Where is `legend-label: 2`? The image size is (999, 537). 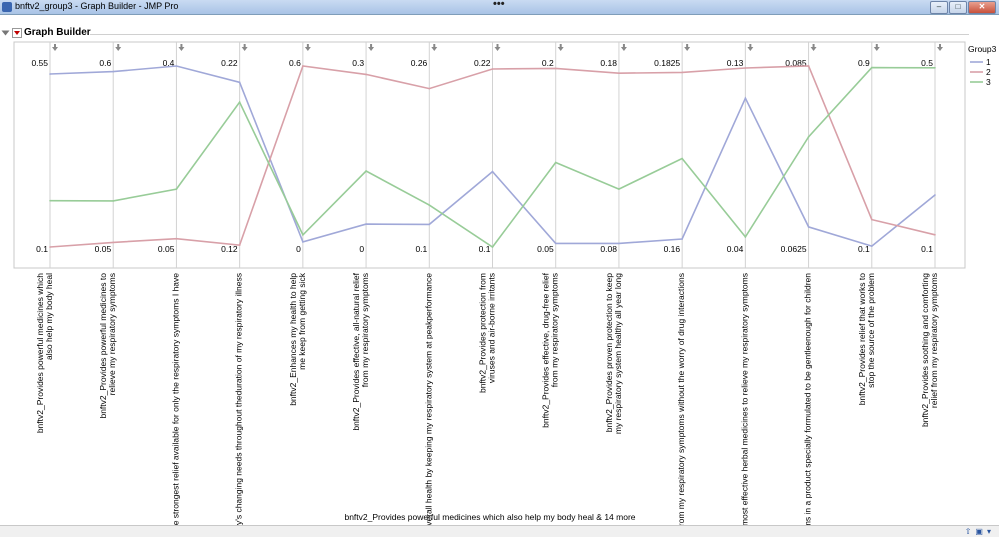
legend-label: 2 is located at coordinates (988, 72).